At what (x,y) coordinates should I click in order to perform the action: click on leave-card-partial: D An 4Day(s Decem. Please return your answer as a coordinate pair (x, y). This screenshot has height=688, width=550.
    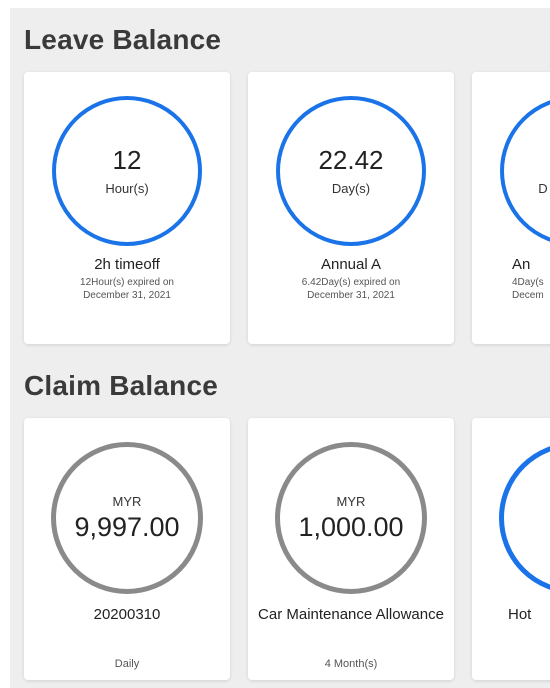
    Looking at the image, I should click on (511, 208).